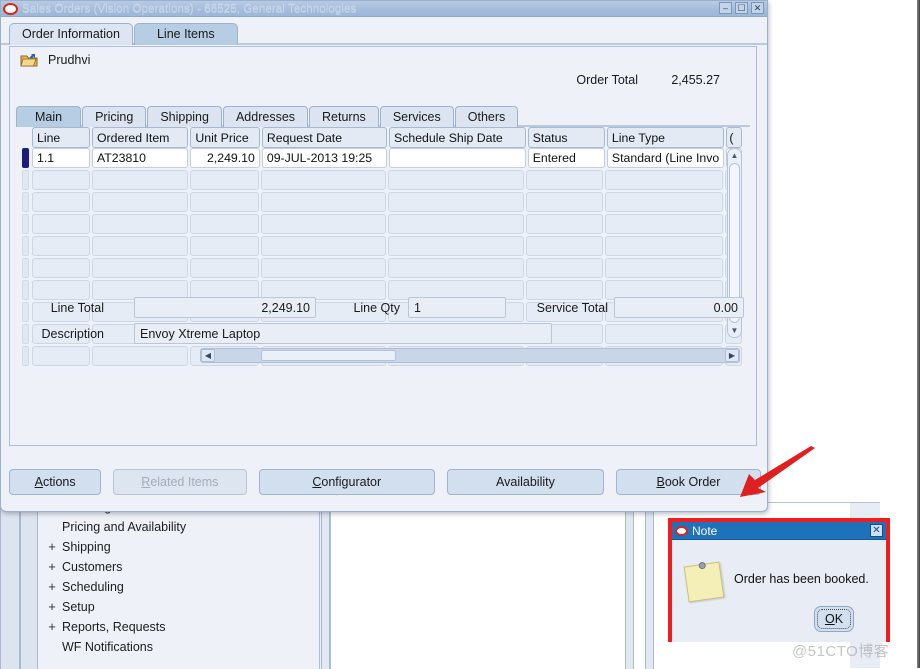 The height and width of the screenshot is (669, 920). What do you see at coordinates (61, 158) in the screenshot?
I see `cell-line: 1.1` at bounding box center [61, 158].